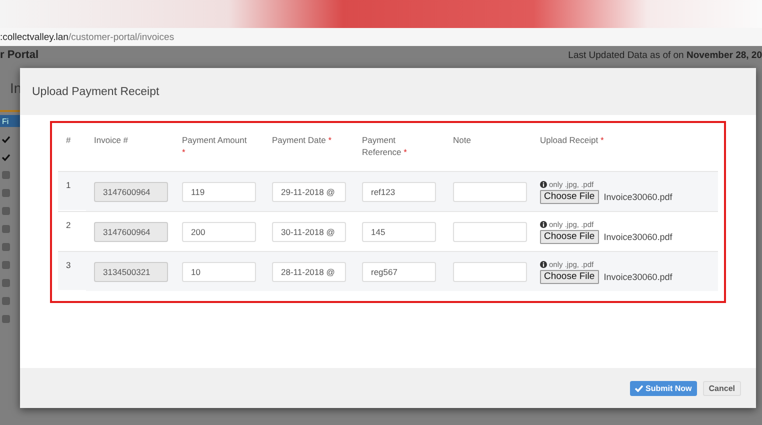 Image resolution: width=762 pixels, height=425 pixels. What do you see at coordinates (121, 37) in the screenshot?
I see `url-path: /customer-portal/invoices` at bounding box center [121, 37].